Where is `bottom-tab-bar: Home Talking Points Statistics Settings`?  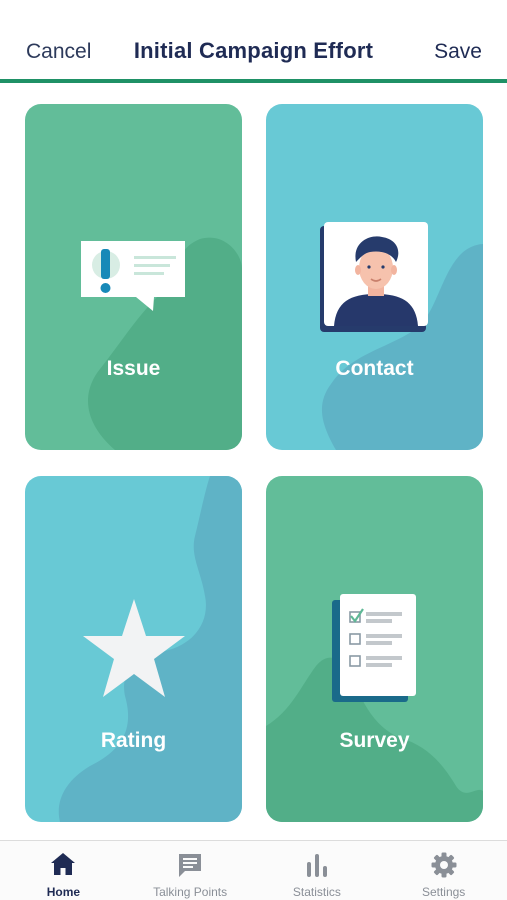 bottom-tab-bar: Home Talking Points Statistics Settings is located at coordinates (253, 870).